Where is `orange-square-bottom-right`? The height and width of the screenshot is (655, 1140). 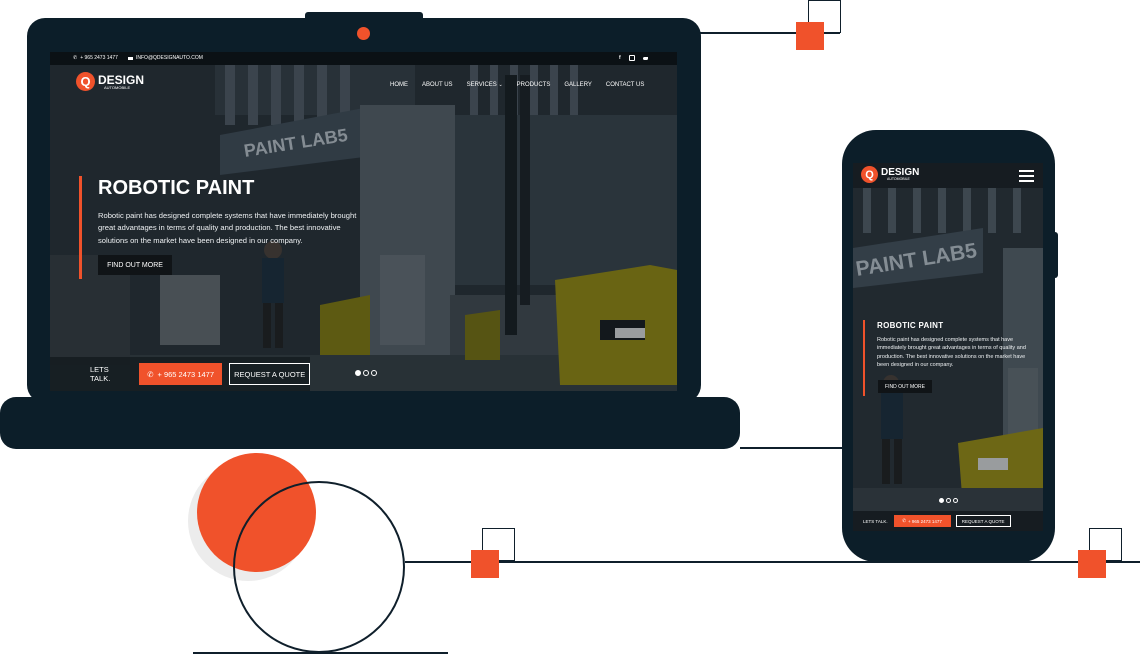 orange-square-bottom-right is located at coordinates (1092, 564).